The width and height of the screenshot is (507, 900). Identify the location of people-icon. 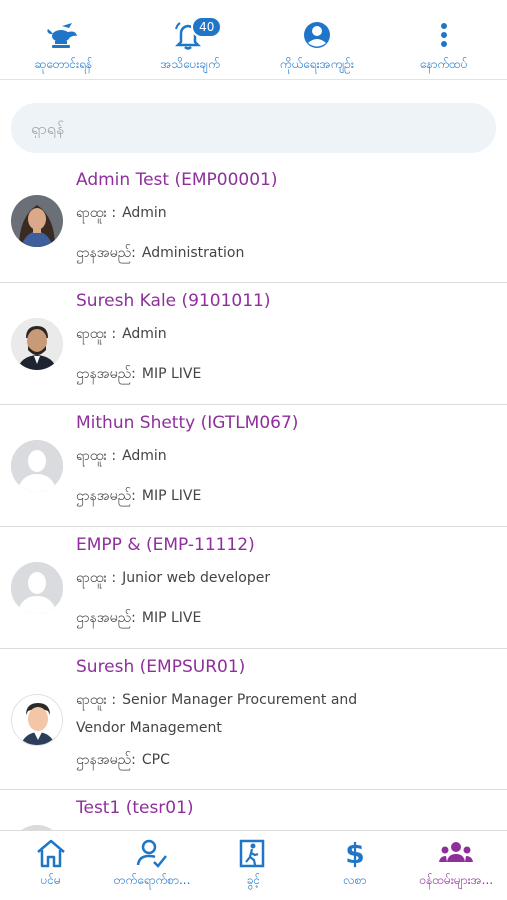
(456, 853).